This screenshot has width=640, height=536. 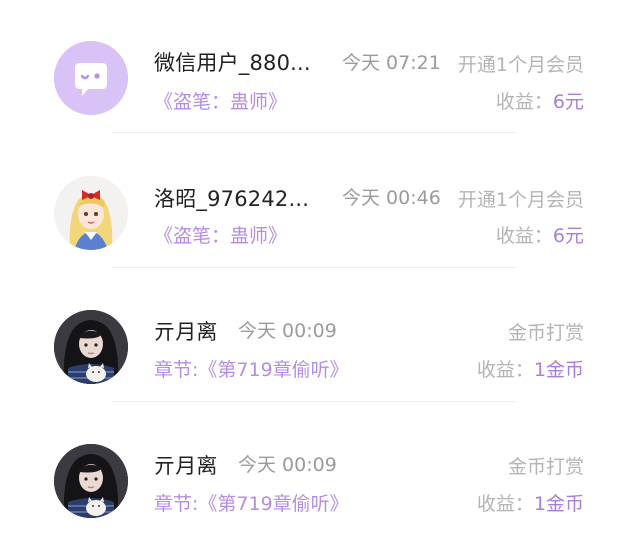 What do you see at coordinates (391, 63) in the screenshot?
I see `record-time: 今天 07:21` at bounding box center [391, 63].